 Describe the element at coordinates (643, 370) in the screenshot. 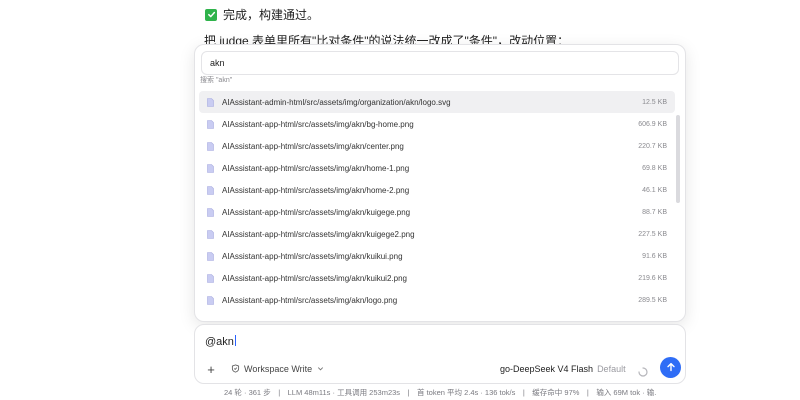

I see `loading-spinner-icon` at that location.